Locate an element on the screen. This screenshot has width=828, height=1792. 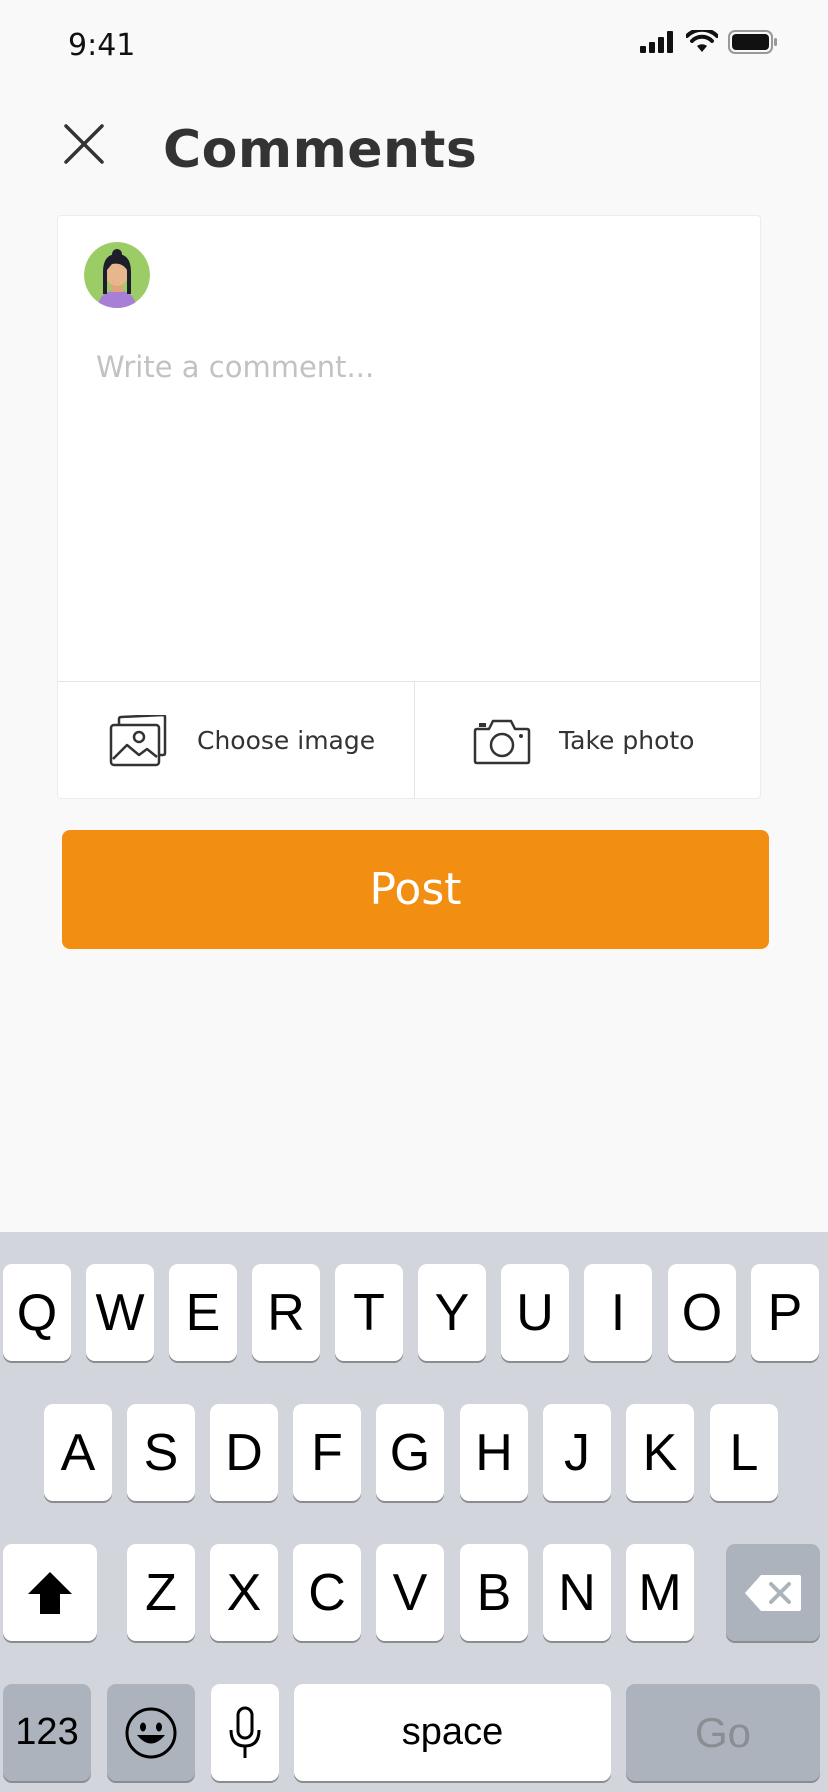
key-e: E is located at coordinates (203, 1312).